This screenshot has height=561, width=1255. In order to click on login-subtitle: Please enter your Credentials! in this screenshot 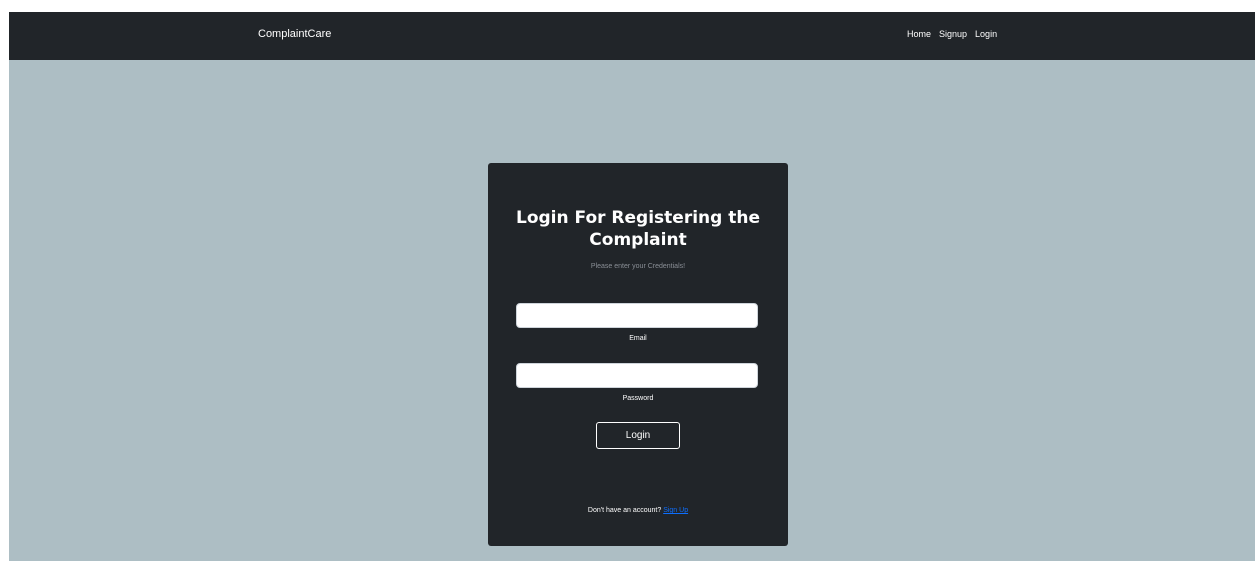, I will do `click(638, 266)`.